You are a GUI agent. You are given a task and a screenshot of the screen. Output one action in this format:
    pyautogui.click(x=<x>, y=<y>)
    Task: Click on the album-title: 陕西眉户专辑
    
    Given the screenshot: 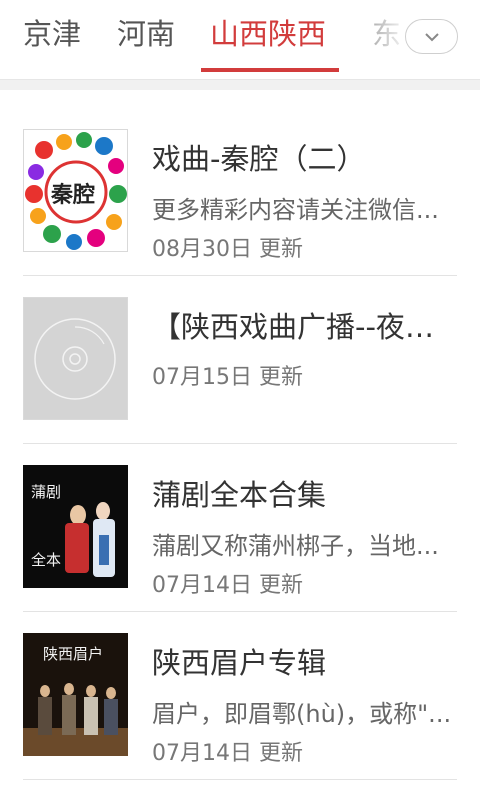 What is the action you would take?
    pyautogui.click(x=239, y=663)
    